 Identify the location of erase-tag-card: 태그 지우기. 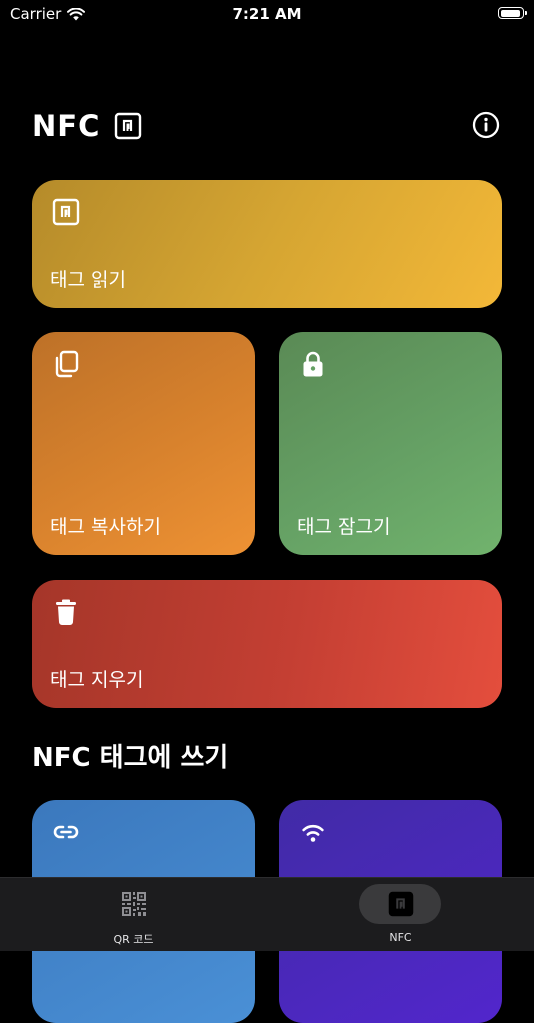
(267, 644).